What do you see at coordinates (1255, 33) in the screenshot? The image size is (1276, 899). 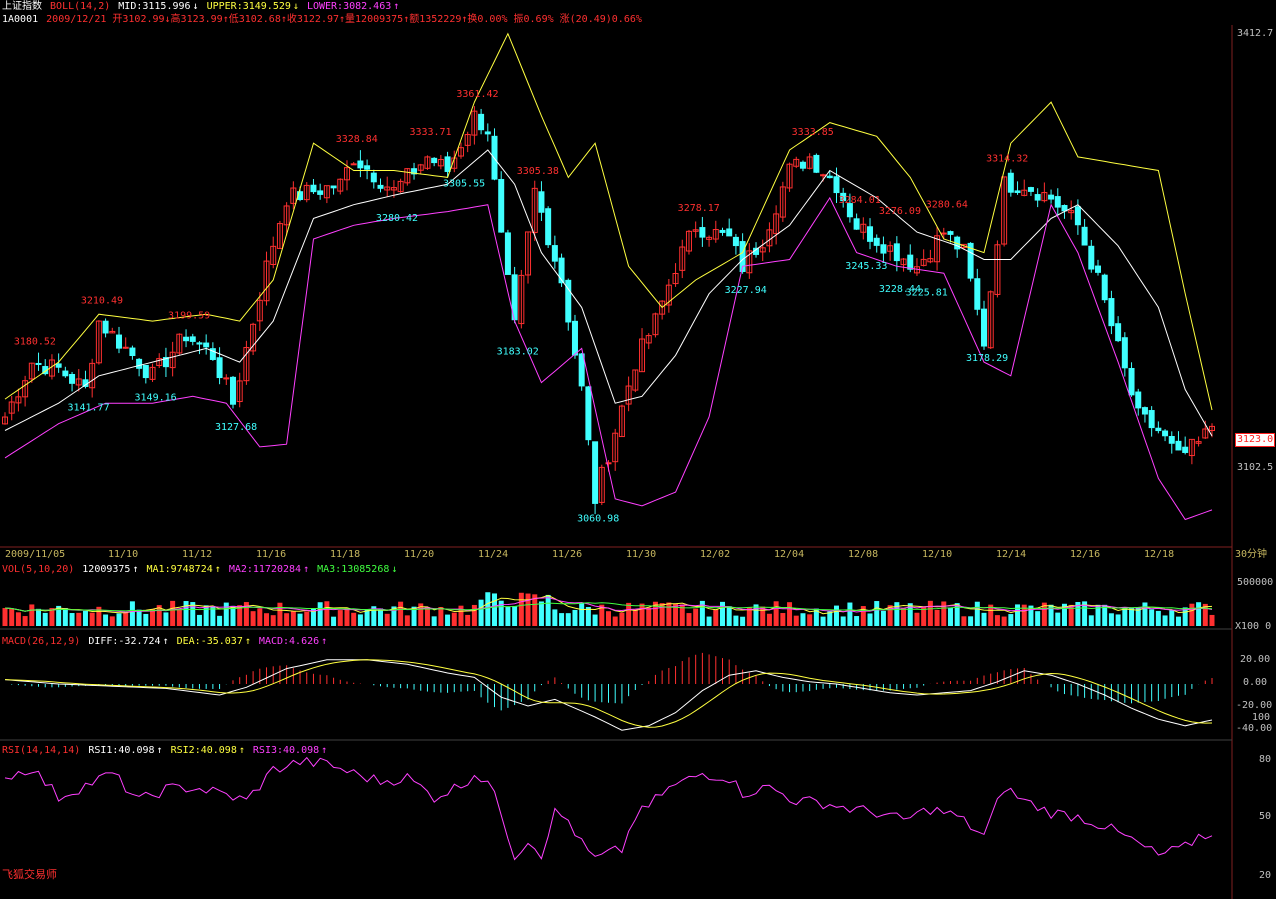 I see `price-axis-top: 3412.7` at bounding box center [1255, 33].